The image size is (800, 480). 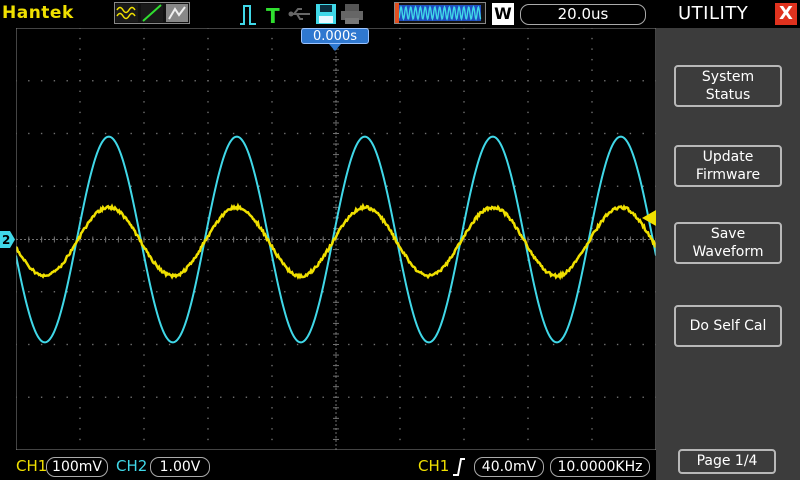 I want to click on save-waveform-button: Save Waveform, so click(x=728, y=243).